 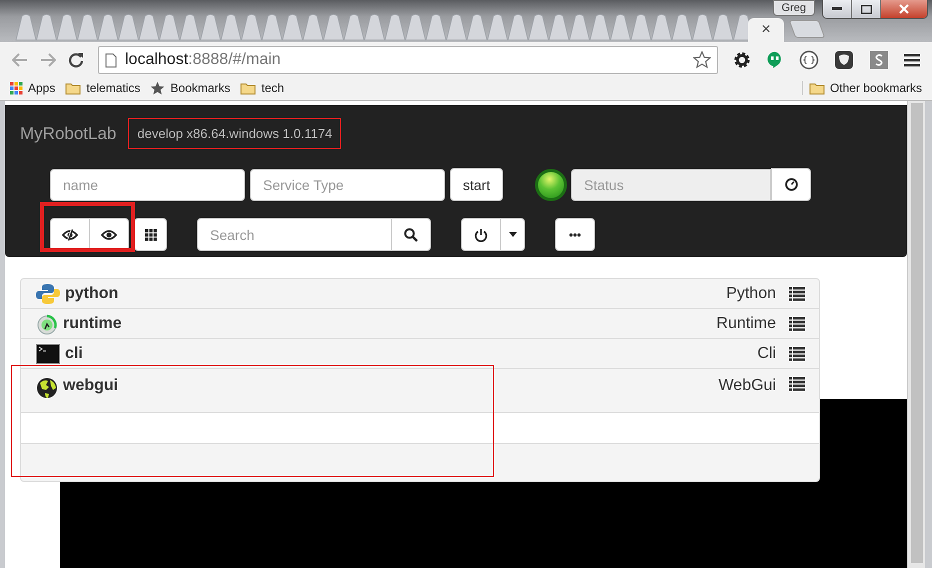 I want to click on stopwatch-icon, so click(x=47, y=323).